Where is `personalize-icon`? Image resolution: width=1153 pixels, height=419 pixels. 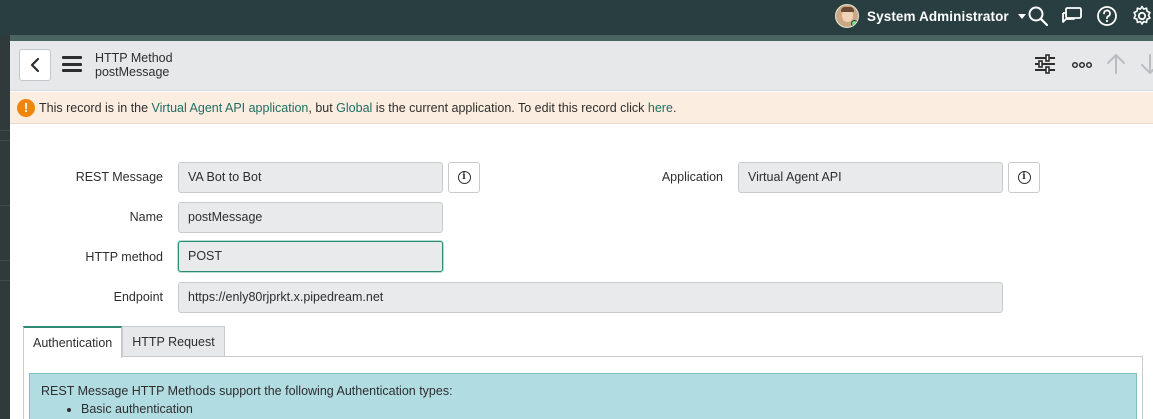
personalize-icon is located at coordinates (1045, 64).